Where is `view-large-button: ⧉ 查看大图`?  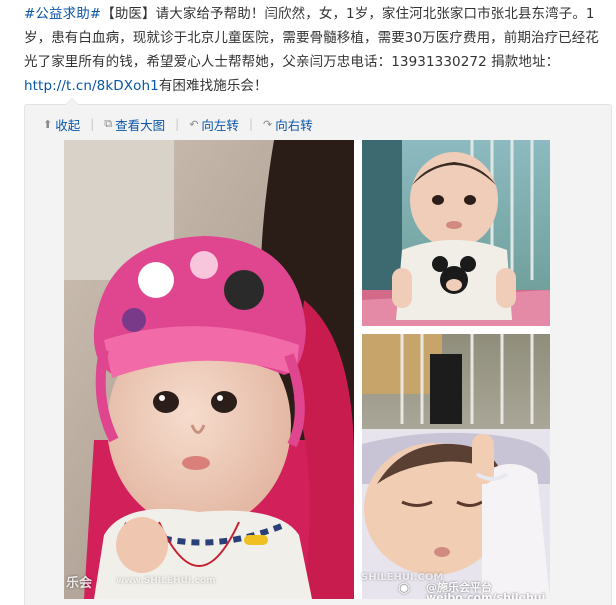
view-large-button: ⧉ 查看大图 is located at coordinates (134, 124).